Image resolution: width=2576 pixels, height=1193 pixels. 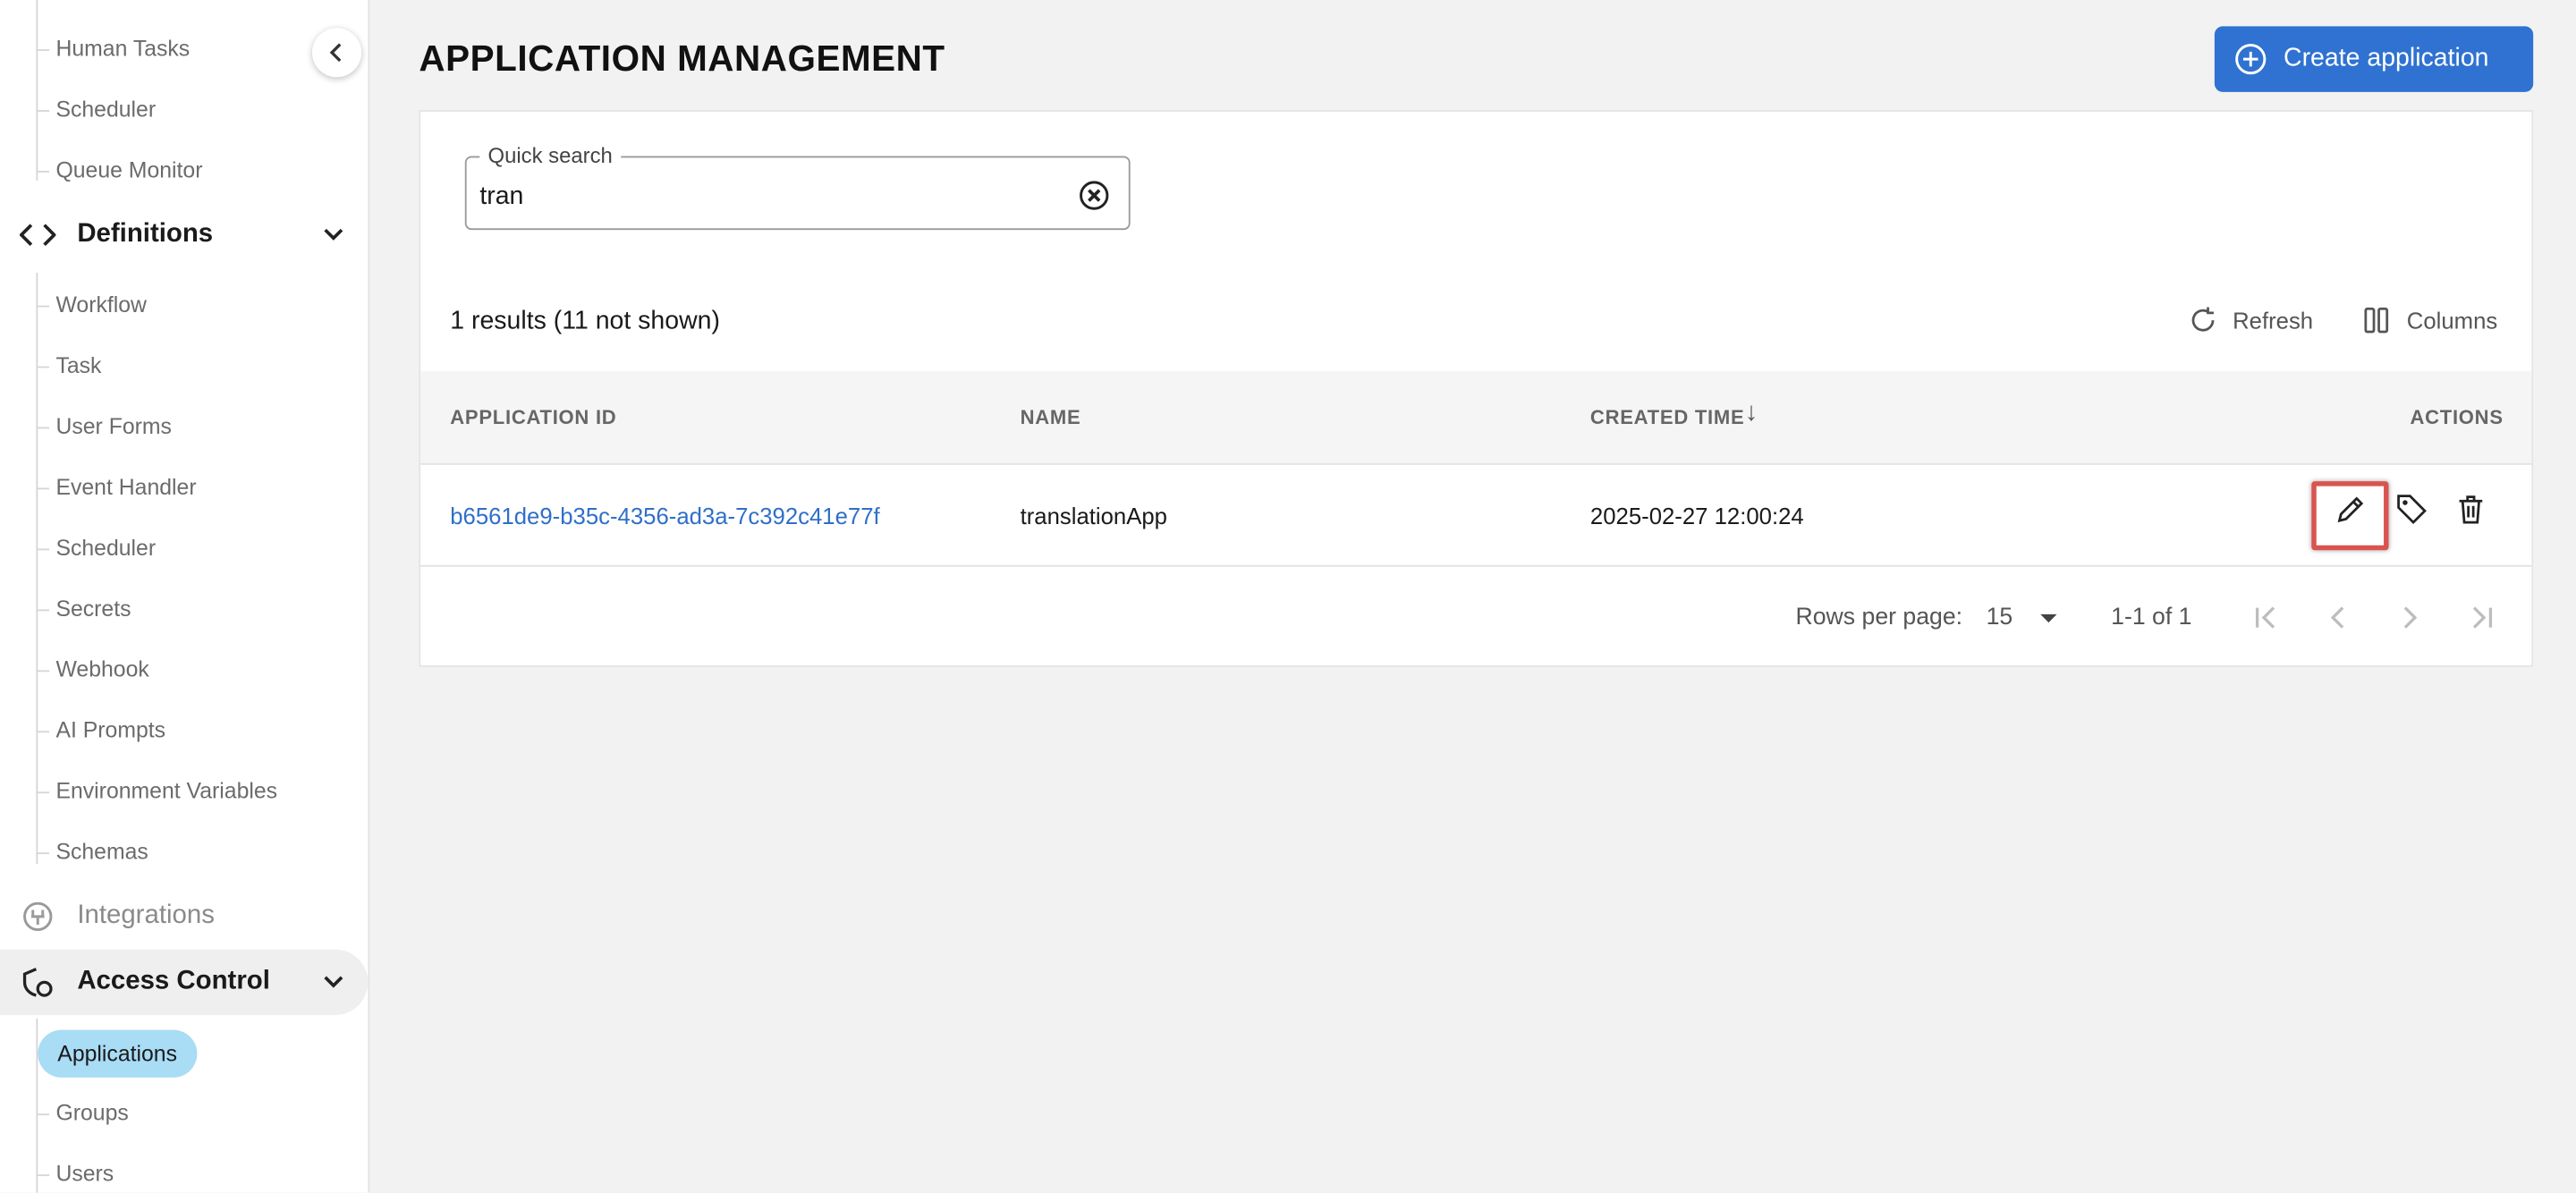 I want to click on sidebar-section-label: Integrations, so click(x=146, y=916).